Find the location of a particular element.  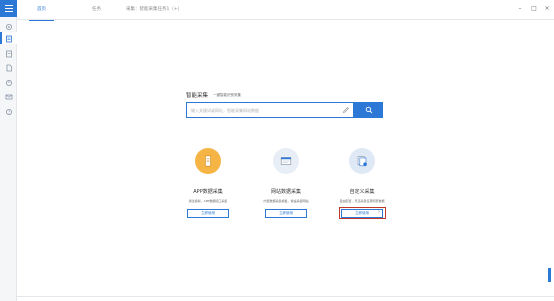

search-title: 智能采集 is located at coordinates (197, 96).